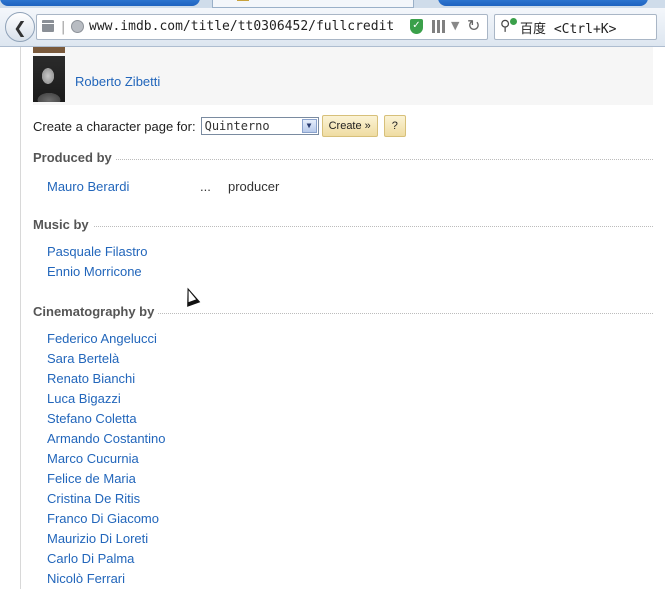  I want to click on back-button: ❮, so click(20, 27).